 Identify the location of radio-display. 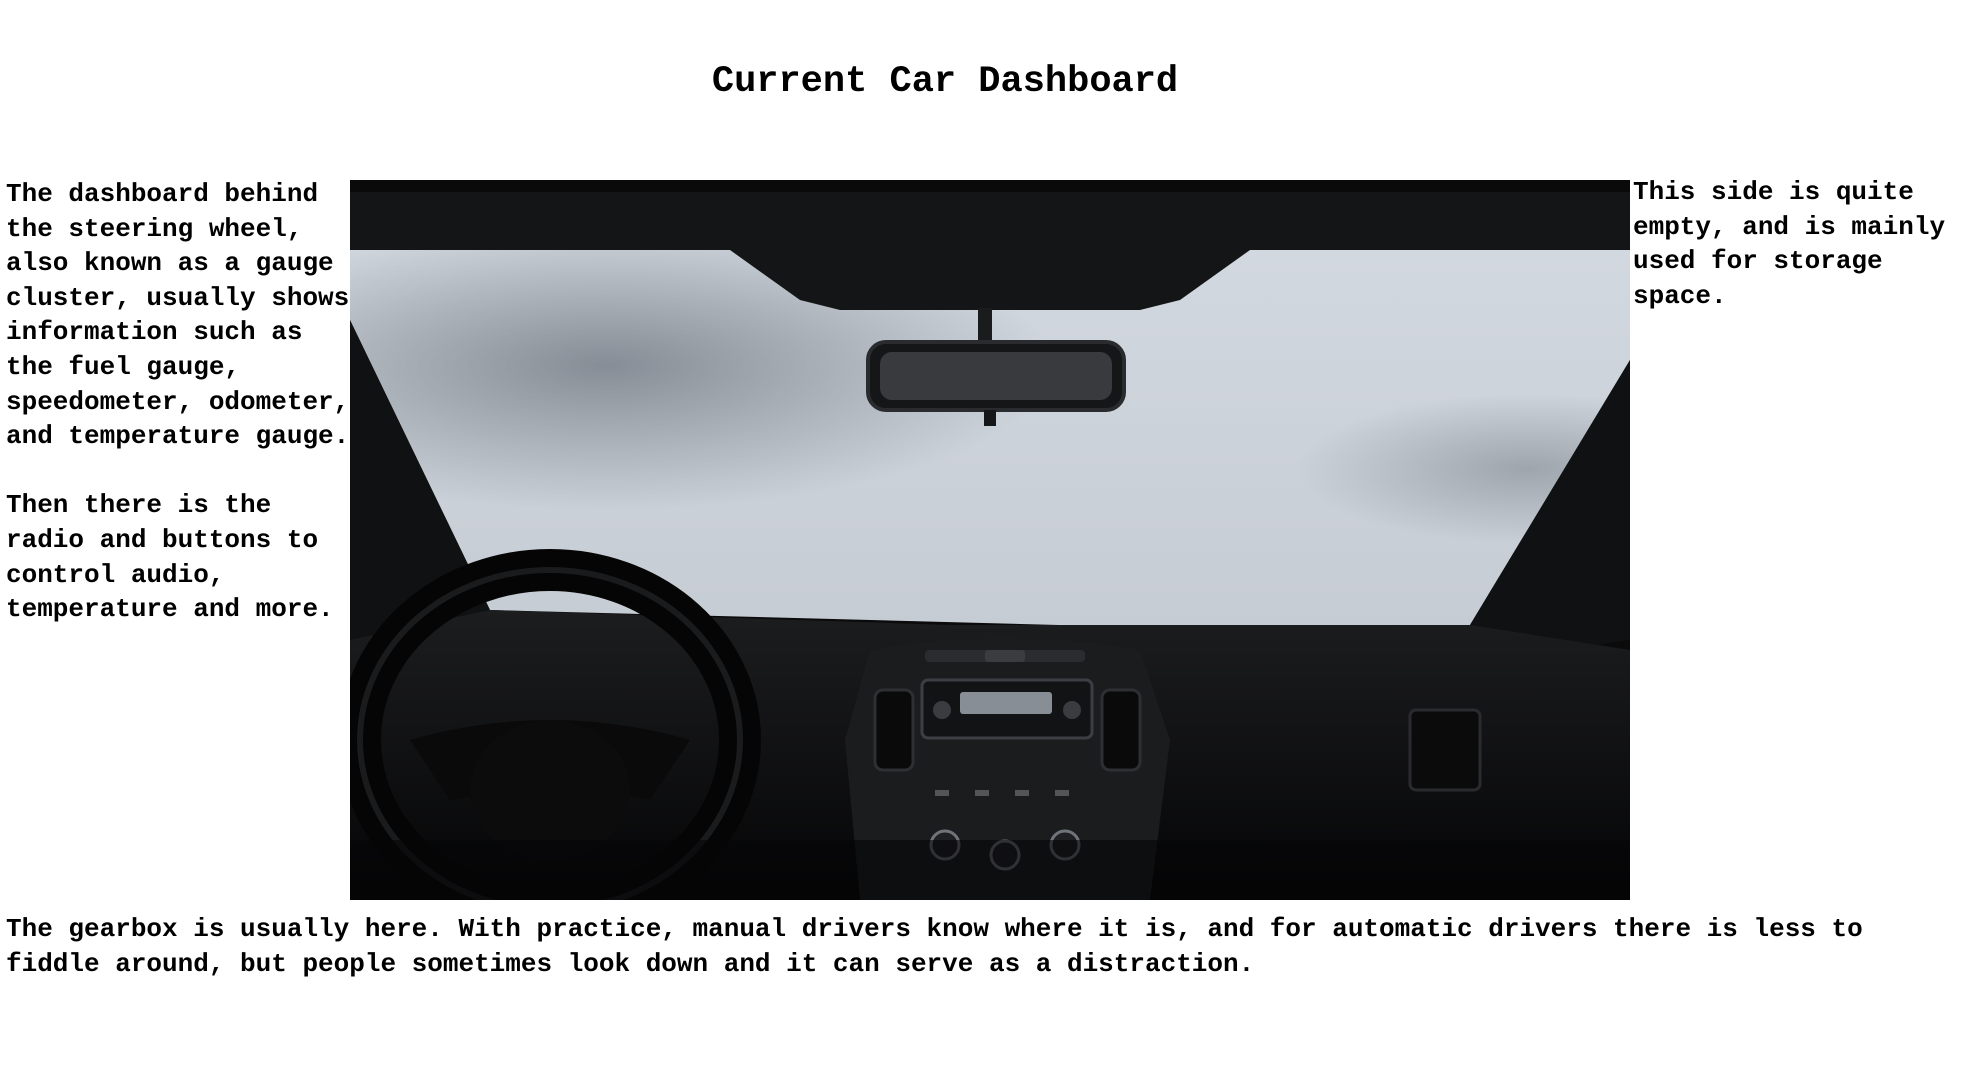
(1006, 703).